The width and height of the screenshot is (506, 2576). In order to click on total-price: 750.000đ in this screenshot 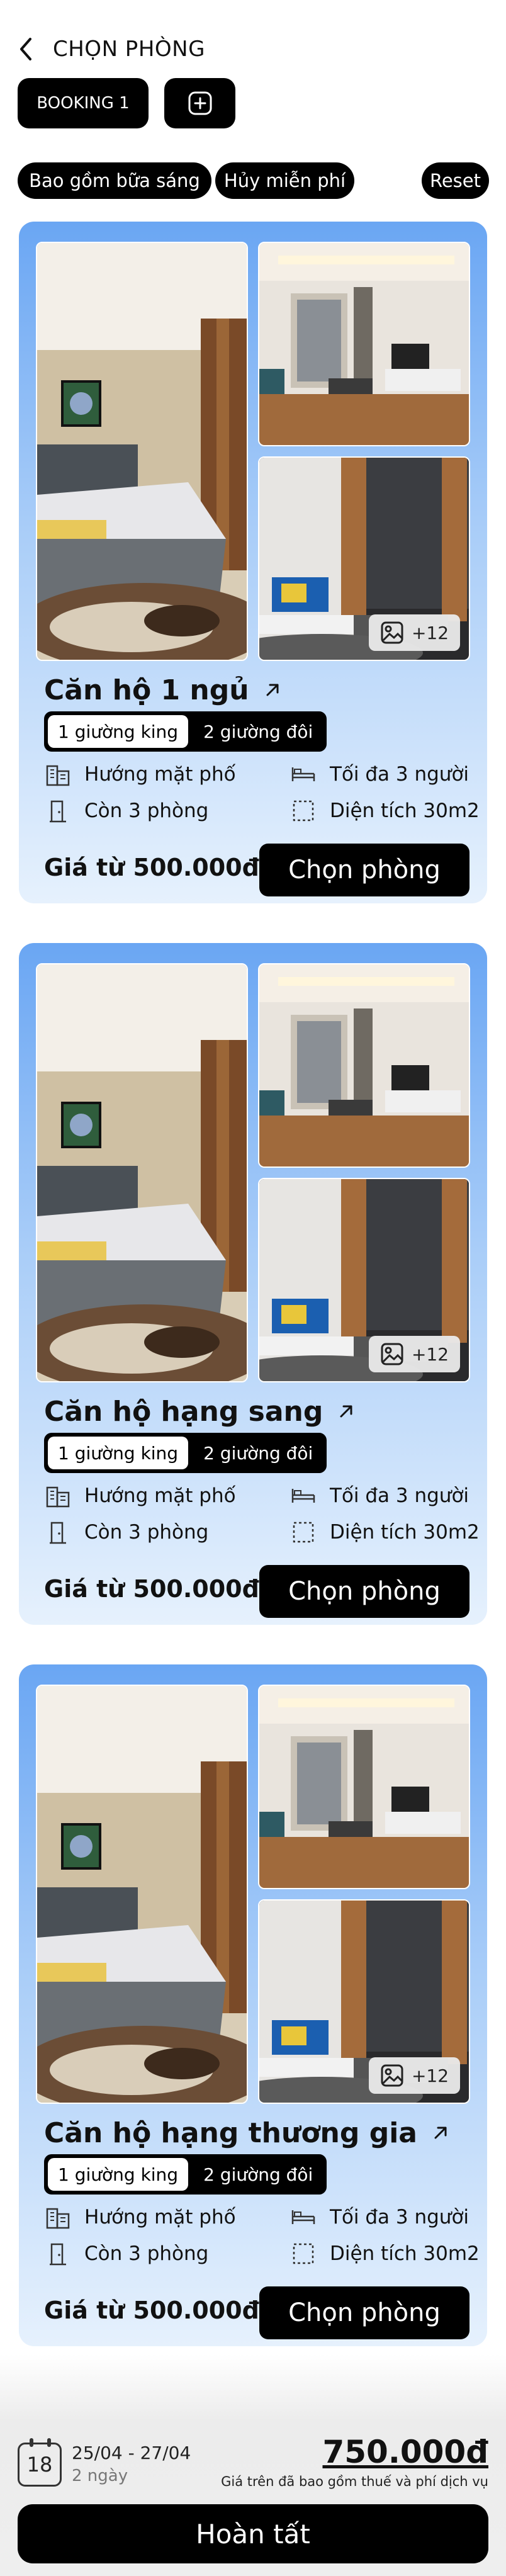, I will do `click(405, 2452)`.